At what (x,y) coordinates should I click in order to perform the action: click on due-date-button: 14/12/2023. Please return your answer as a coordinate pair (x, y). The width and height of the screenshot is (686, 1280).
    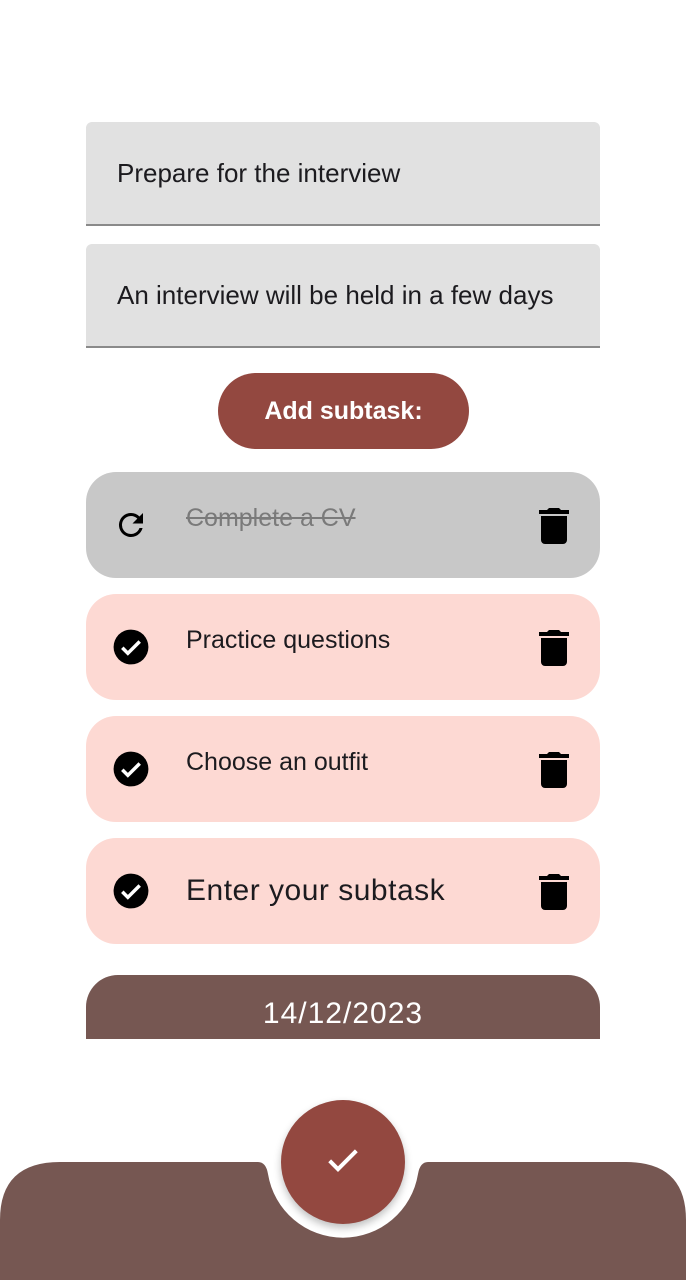
    Looking at the image, I should click on (343, 1007).